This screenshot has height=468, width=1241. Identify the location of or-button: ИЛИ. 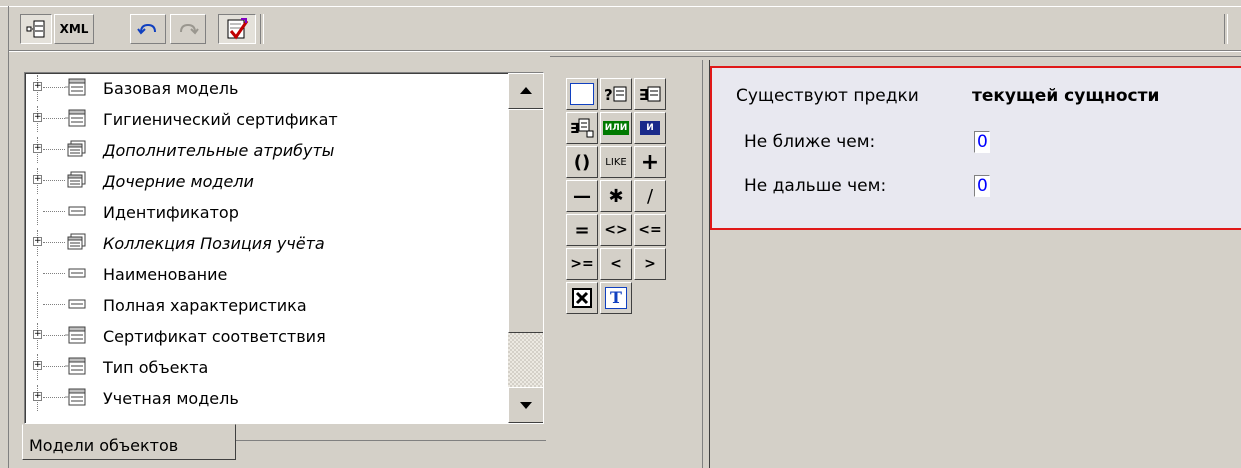
(616, 128).